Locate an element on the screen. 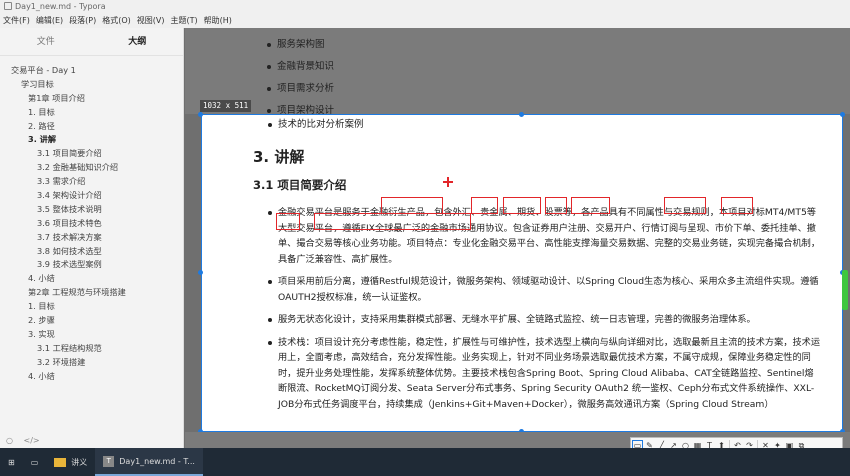 This screenshot has height=476, width=850. menu-item: 编辑(E) is located at coordinates (49, 21).